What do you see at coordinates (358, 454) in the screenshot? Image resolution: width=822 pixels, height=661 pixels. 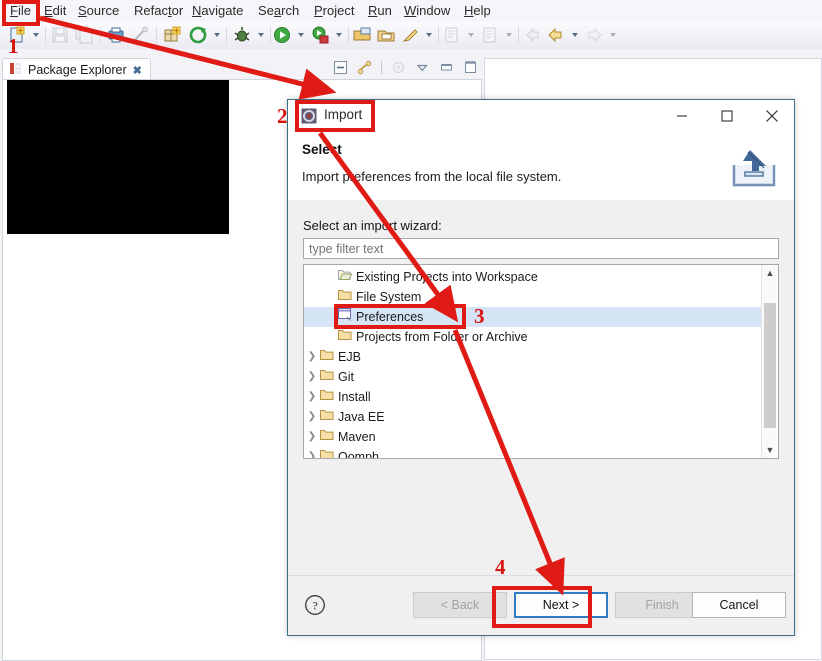 I see `tree-item-label: Oomph` at bounding box center [358, 454].